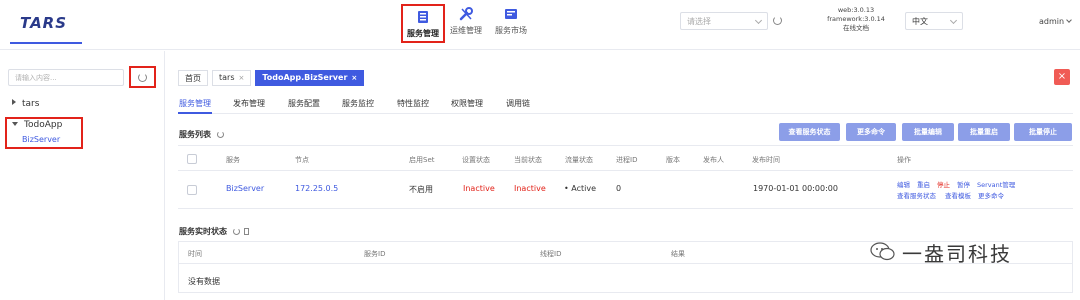  Describe the element at coordinates (625, 106) in the screenshot. I see `service-tabs: 服务管理 发布管理 服务配置 服务监控 特性监控 权限管理 调用链` at that location.